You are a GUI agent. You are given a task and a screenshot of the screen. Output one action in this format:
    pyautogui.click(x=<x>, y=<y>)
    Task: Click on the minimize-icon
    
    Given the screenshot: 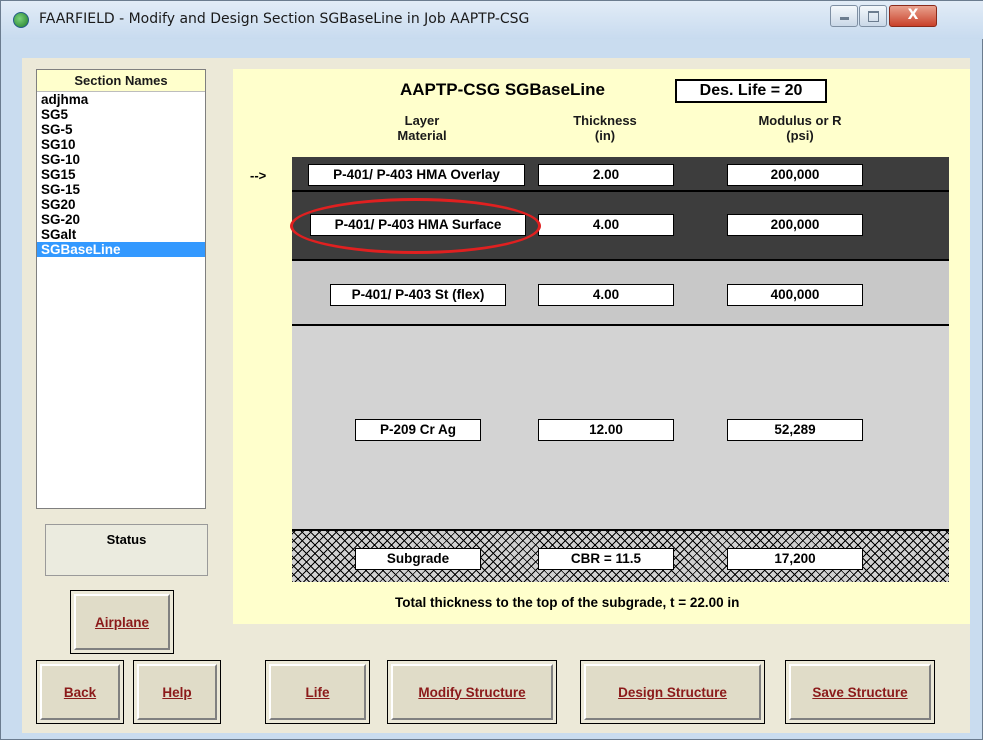 What is the action you would take?
    pyautogui.click(x=844, y=18)
    